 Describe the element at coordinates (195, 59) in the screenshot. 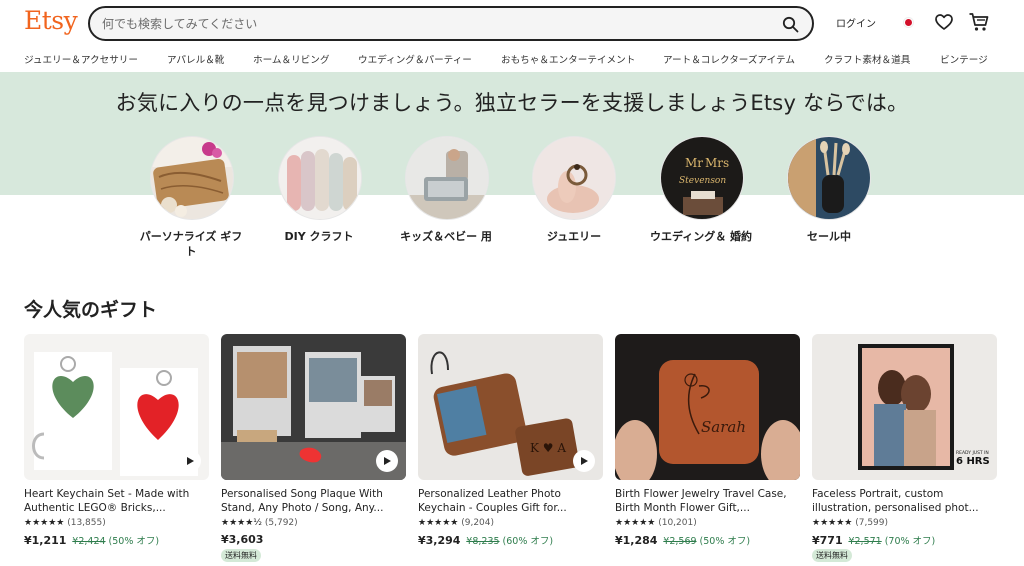

I see `nav-apparel: アパレル＆靴` at that location.